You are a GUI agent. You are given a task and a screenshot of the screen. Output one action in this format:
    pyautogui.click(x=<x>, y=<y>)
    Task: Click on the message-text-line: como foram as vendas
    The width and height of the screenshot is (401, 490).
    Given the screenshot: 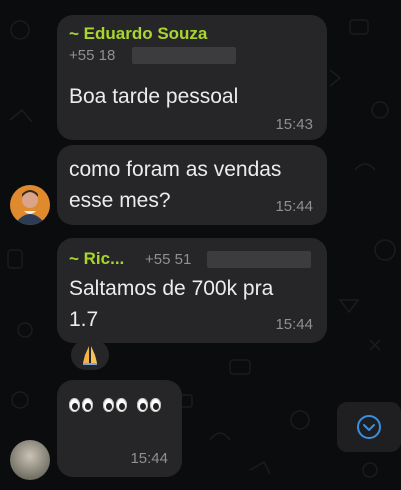 What is the action you would take?
    pyautogui.click(x=175, y=169)
    